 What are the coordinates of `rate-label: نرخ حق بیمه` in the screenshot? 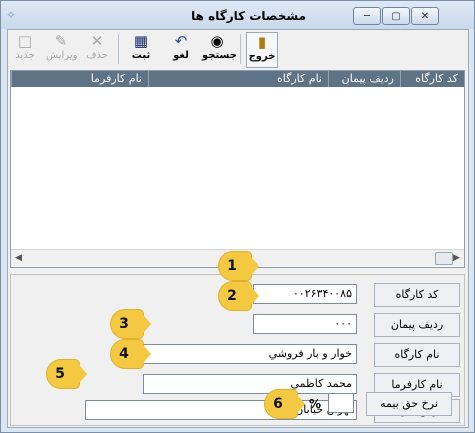 It's located at (409, 404).